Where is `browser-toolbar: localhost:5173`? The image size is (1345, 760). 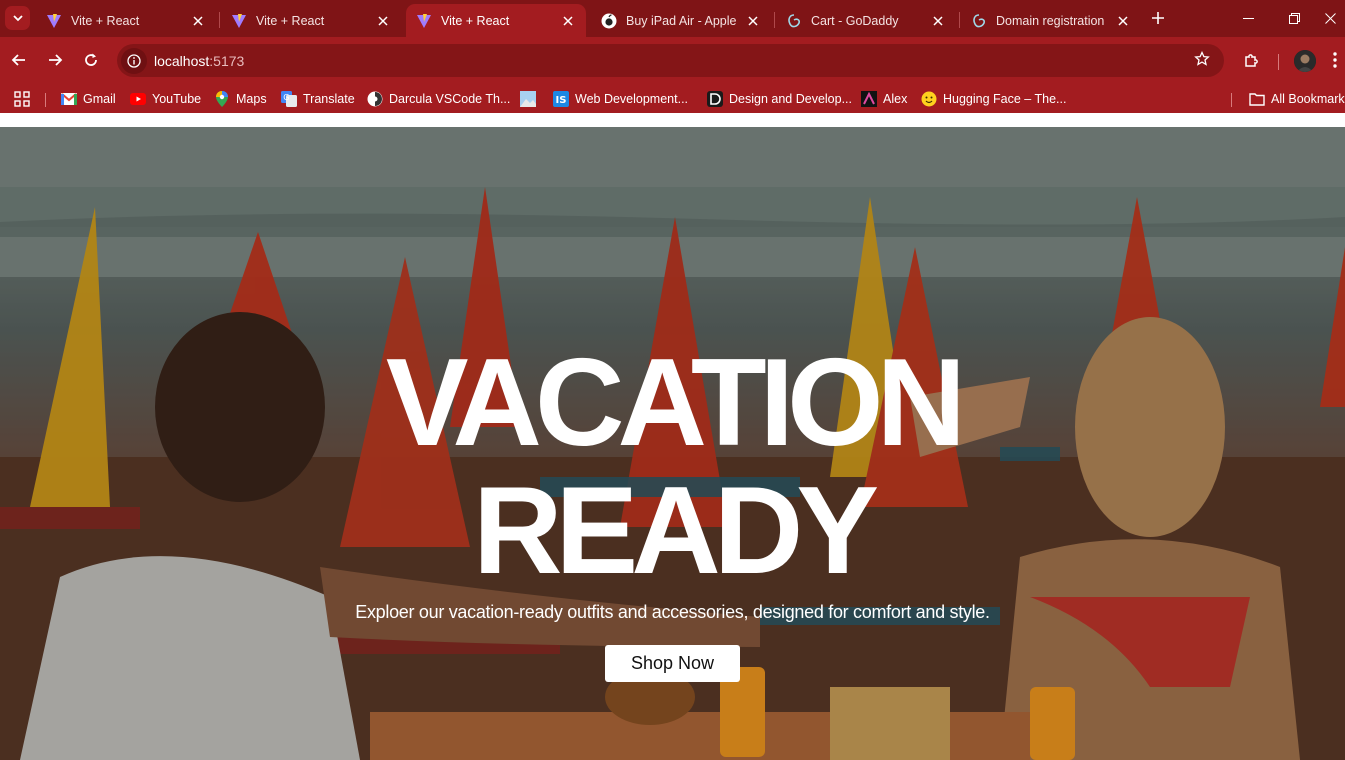 browser-toolbar: localhost:5173 is located at coordinates (672, 60).